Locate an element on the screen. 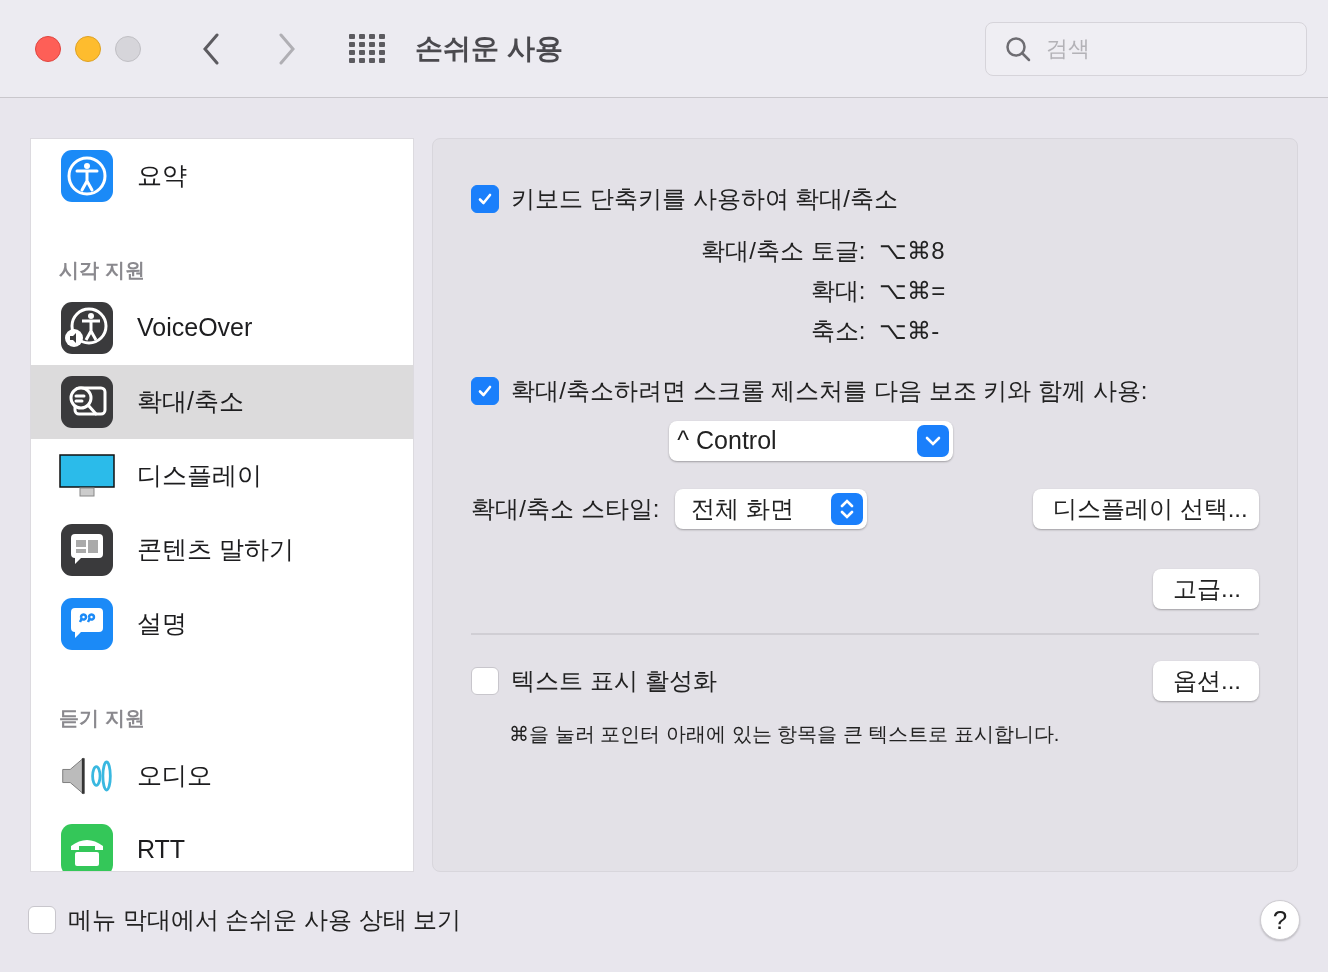 The image size is (1328, 972). up-down-chevron-icon is located at coordinates (847, 509).